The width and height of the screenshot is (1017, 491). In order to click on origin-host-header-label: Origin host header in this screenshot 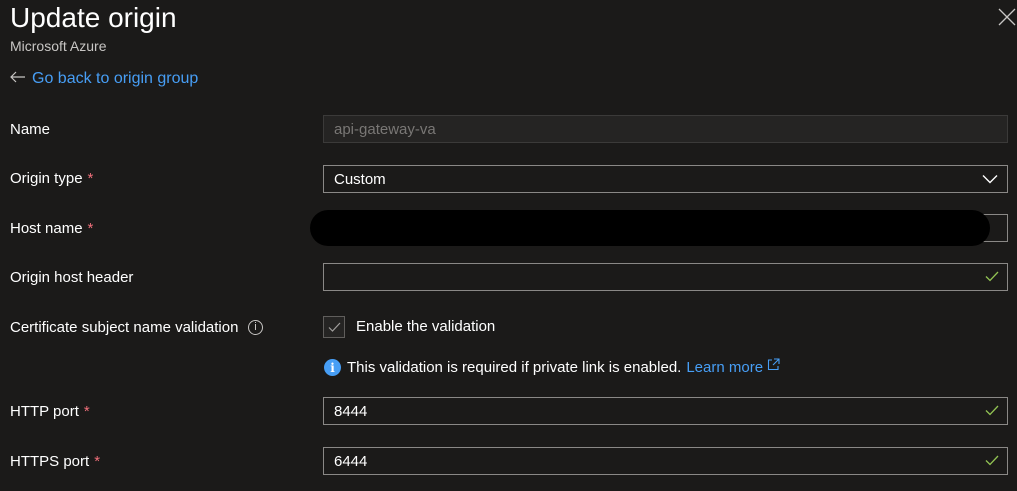, I will do `click(72, 277)`.